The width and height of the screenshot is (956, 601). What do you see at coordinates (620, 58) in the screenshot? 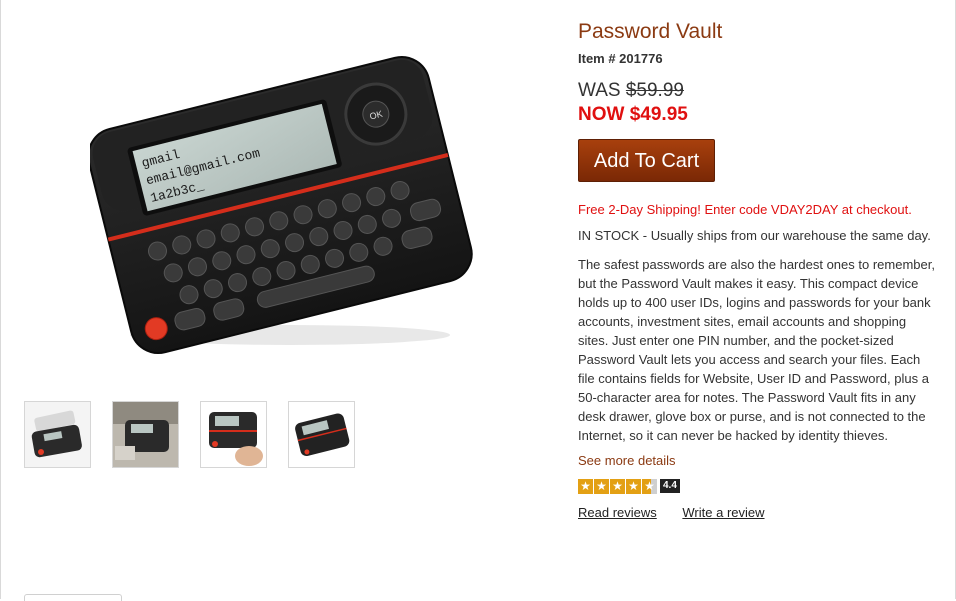
I see `item-number: Item # 201776` at bounding box center [620, 58].